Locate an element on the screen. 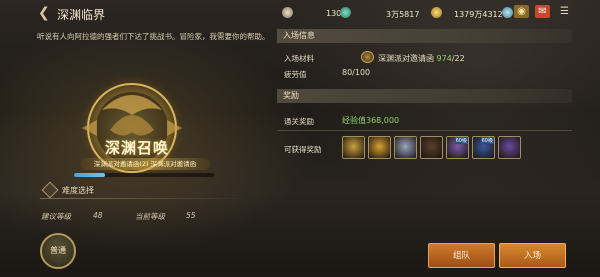  sun-orb-icon is located at coordinates (379, 147).